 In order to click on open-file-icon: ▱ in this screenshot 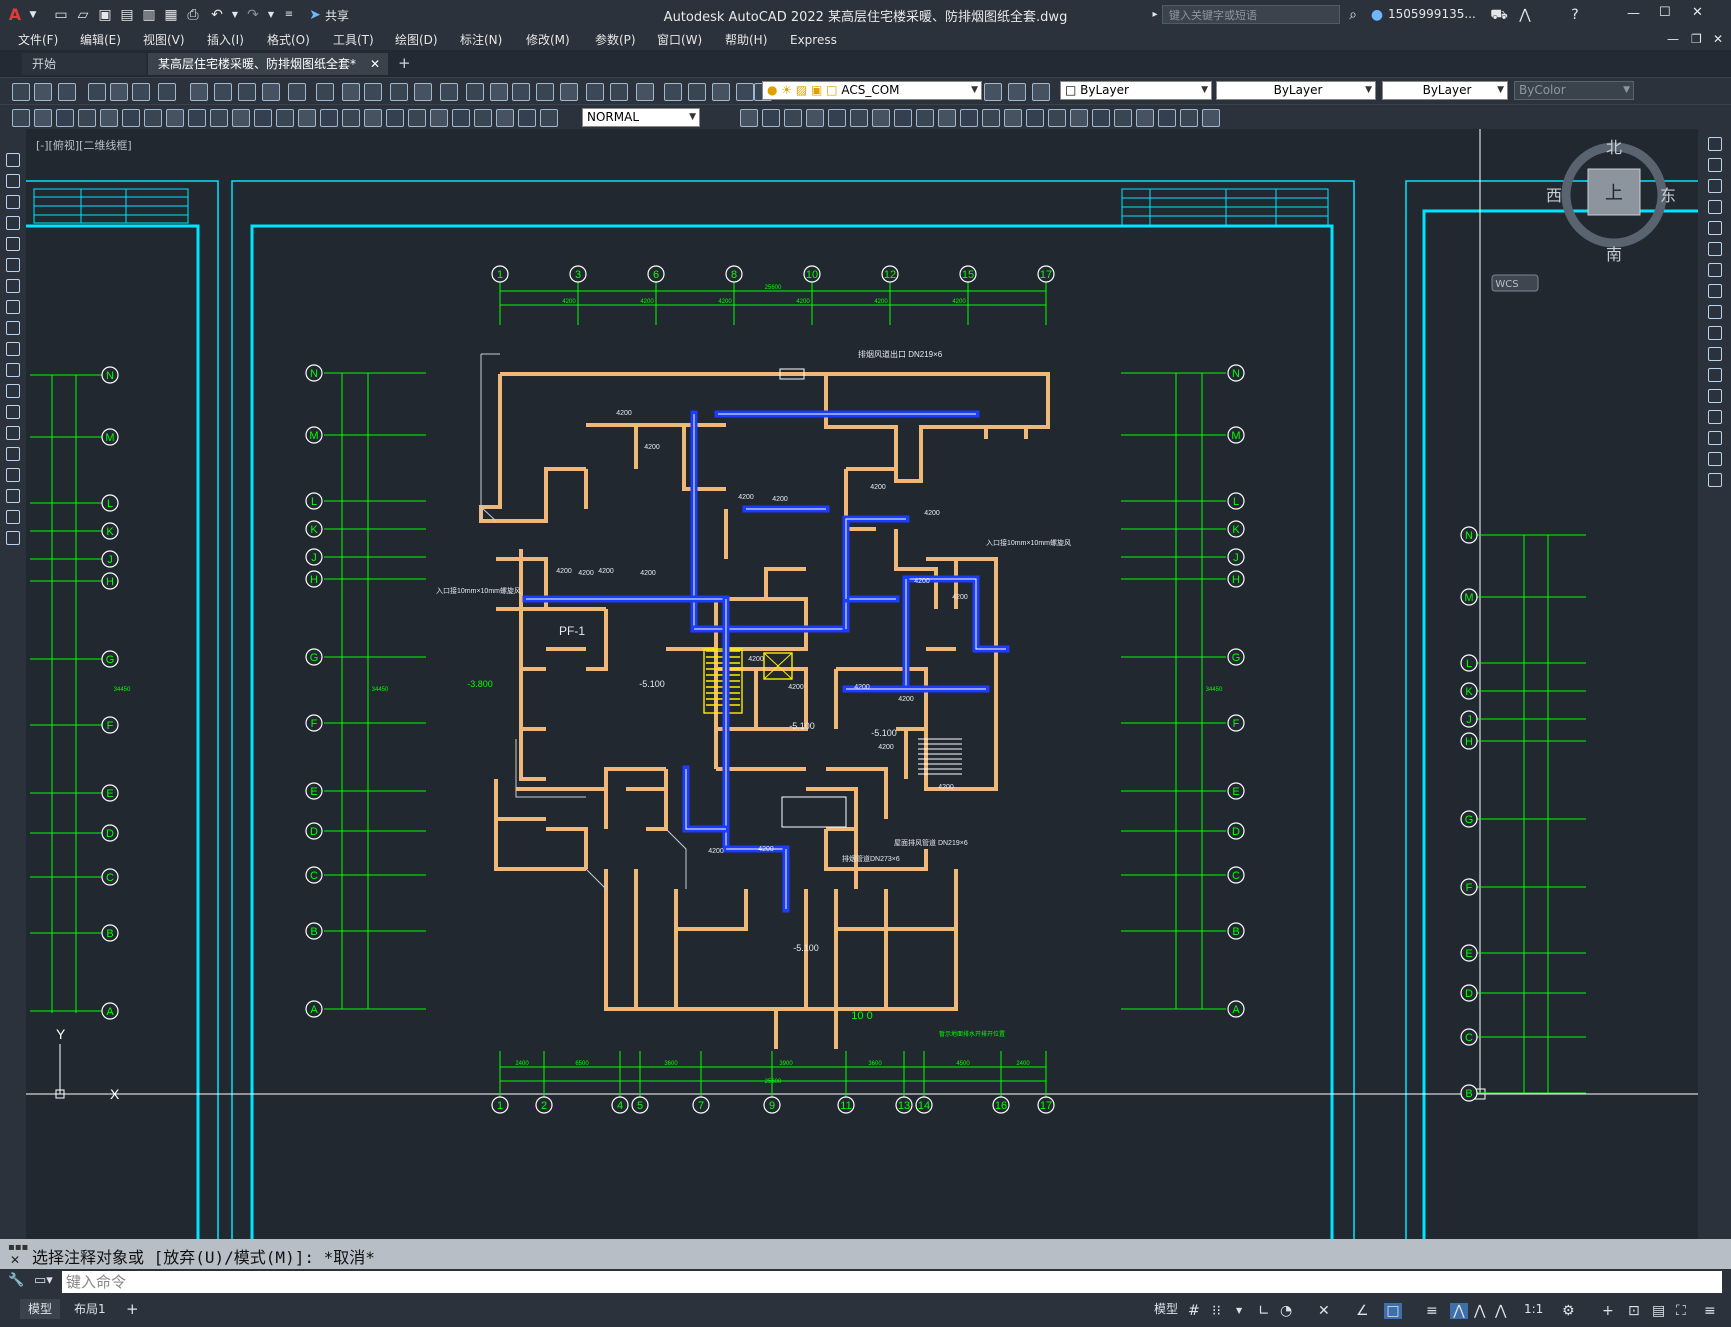, I will do `click(83, 15)`.